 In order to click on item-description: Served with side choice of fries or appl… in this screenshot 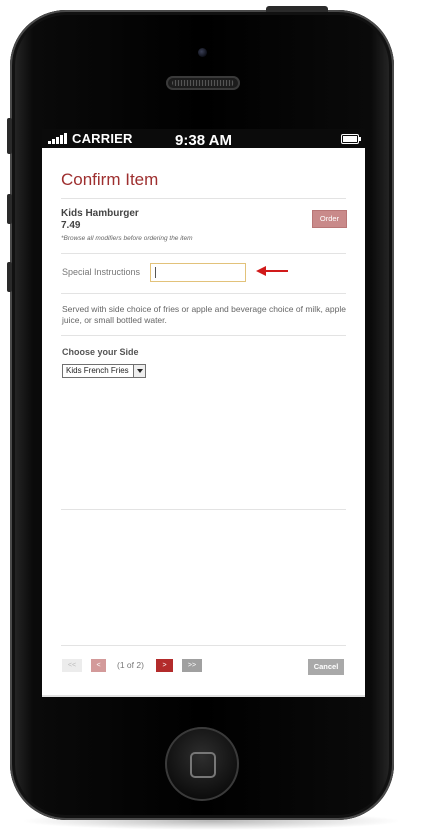, I will do `click(204, 314)`.